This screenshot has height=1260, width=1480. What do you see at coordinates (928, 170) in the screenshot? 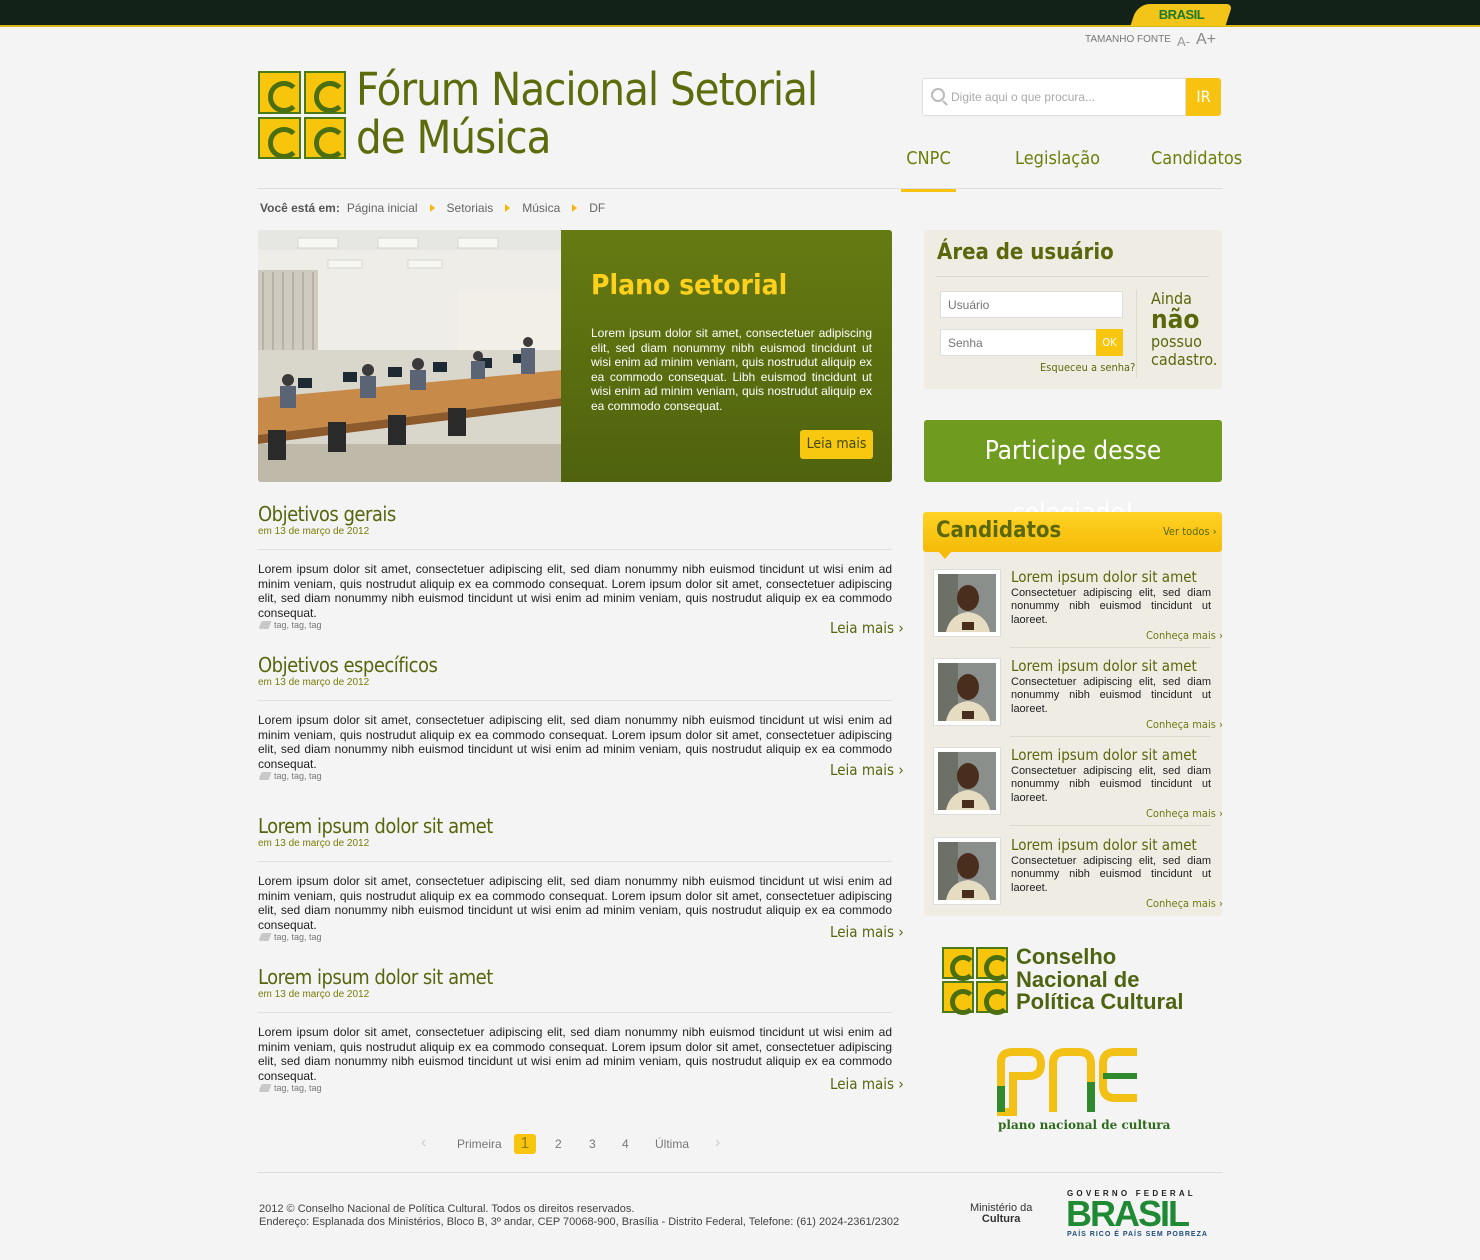
I see `nav-item-cnpc: CNPC` at bounding box center [928, 170].